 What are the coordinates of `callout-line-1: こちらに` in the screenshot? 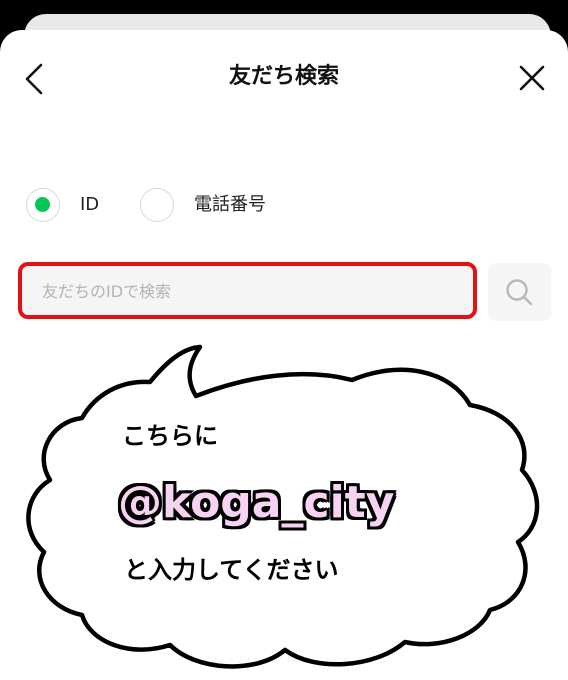 It's located at (170, 436).